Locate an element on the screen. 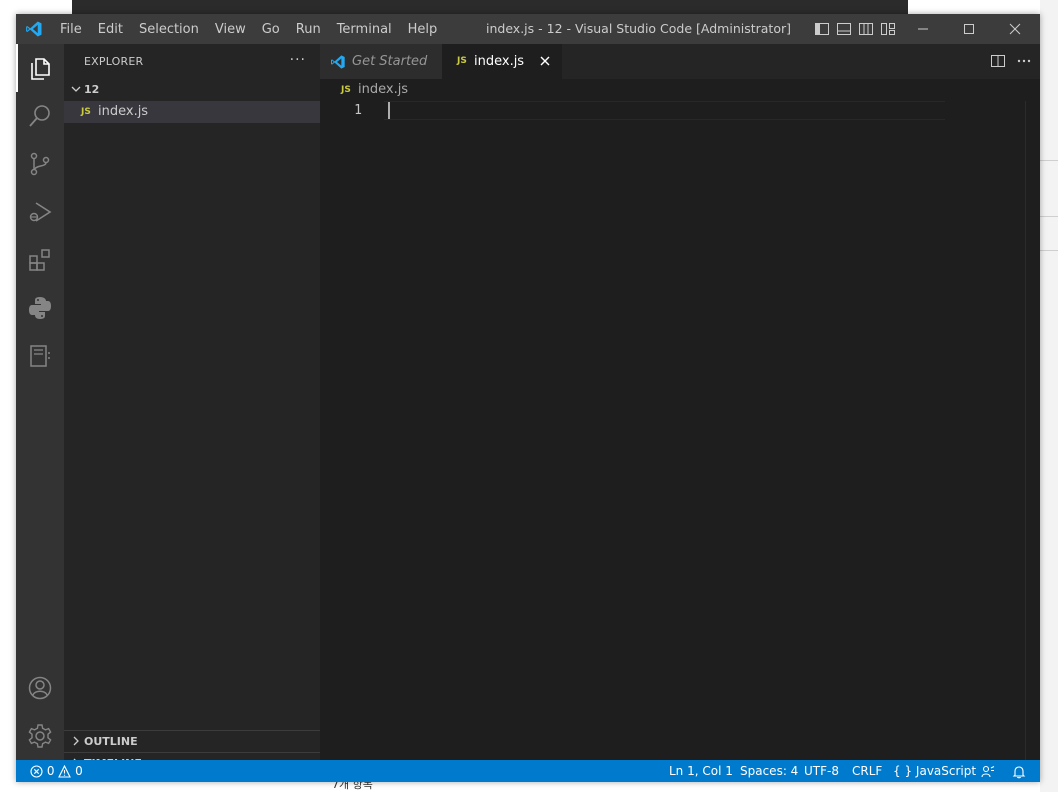 The width and height of the screenshot is (1058, 792). folder-name: 12 is located at coordinates (92, 89).